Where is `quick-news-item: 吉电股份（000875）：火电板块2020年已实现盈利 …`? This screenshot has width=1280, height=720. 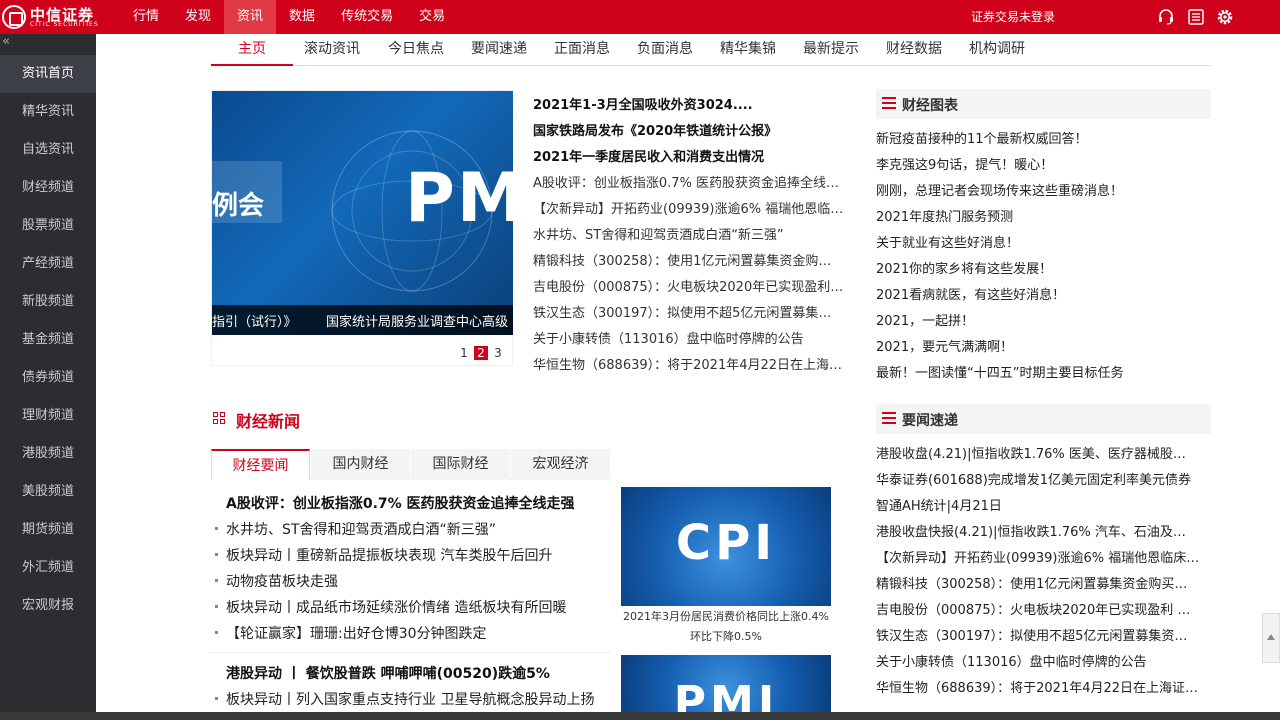 quick-news-item: 吉电股份（000875）：火电板块2020年已实现盈利 … is located at coordinates (1041, 608).